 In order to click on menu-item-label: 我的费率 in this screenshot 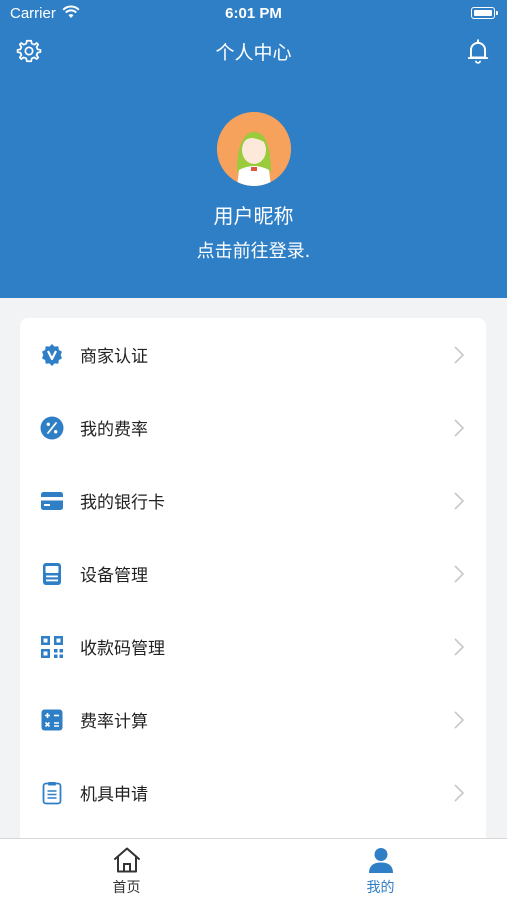, I will do `click(114, 430)`.